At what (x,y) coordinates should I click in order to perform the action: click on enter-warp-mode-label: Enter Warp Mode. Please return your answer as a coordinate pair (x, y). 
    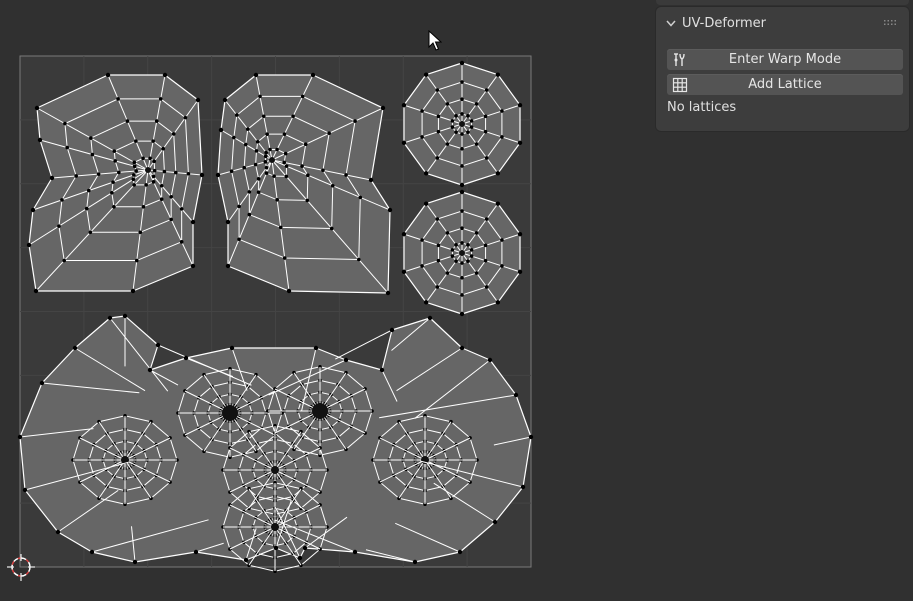
    Looking at the image, I should click on (785, 59).